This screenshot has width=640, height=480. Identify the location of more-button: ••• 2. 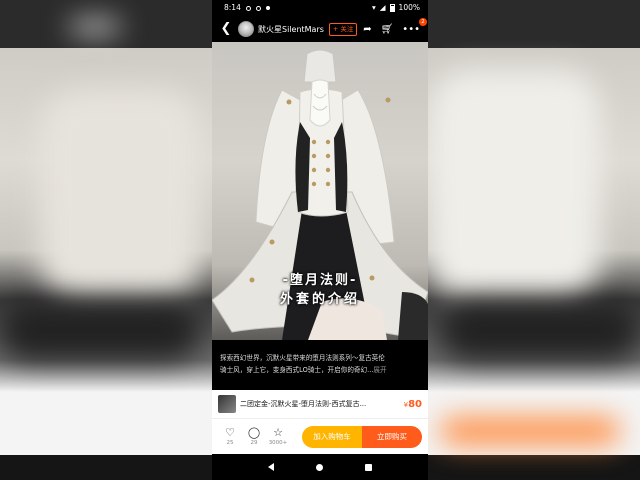
(414, 26).